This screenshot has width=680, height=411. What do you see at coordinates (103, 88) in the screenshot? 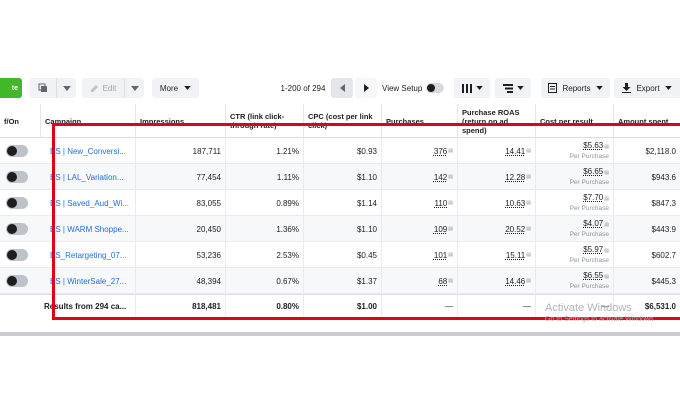
I see `edit-button: Edit` at bounding box center [103, 88].